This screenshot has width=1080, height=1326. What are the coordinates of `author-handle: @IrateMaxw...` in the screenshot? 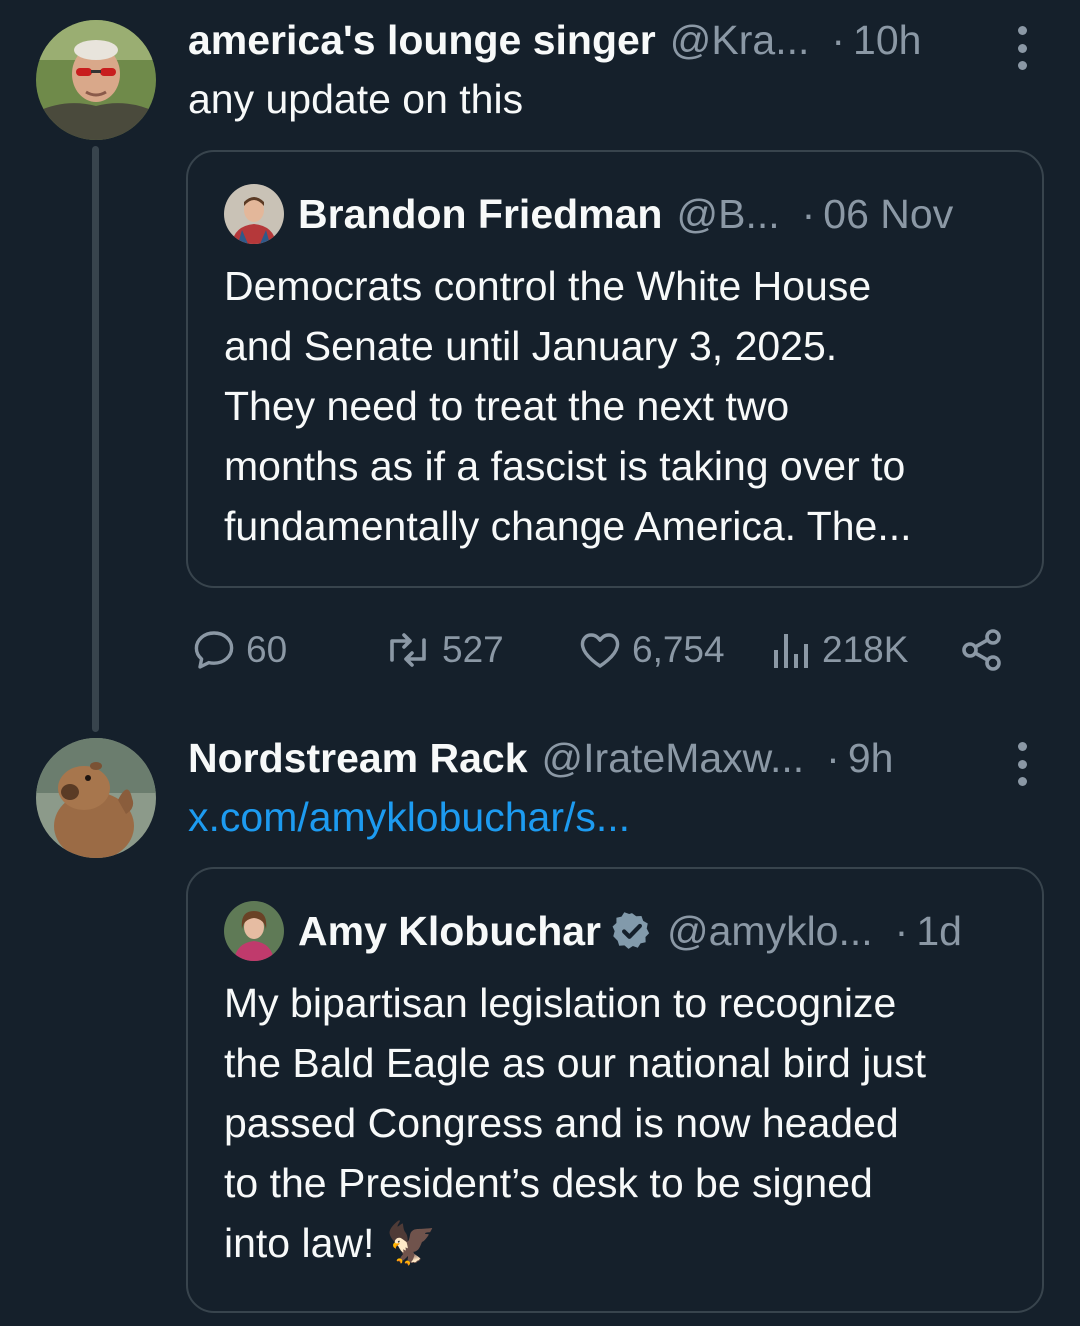 It's located at (673, 758).